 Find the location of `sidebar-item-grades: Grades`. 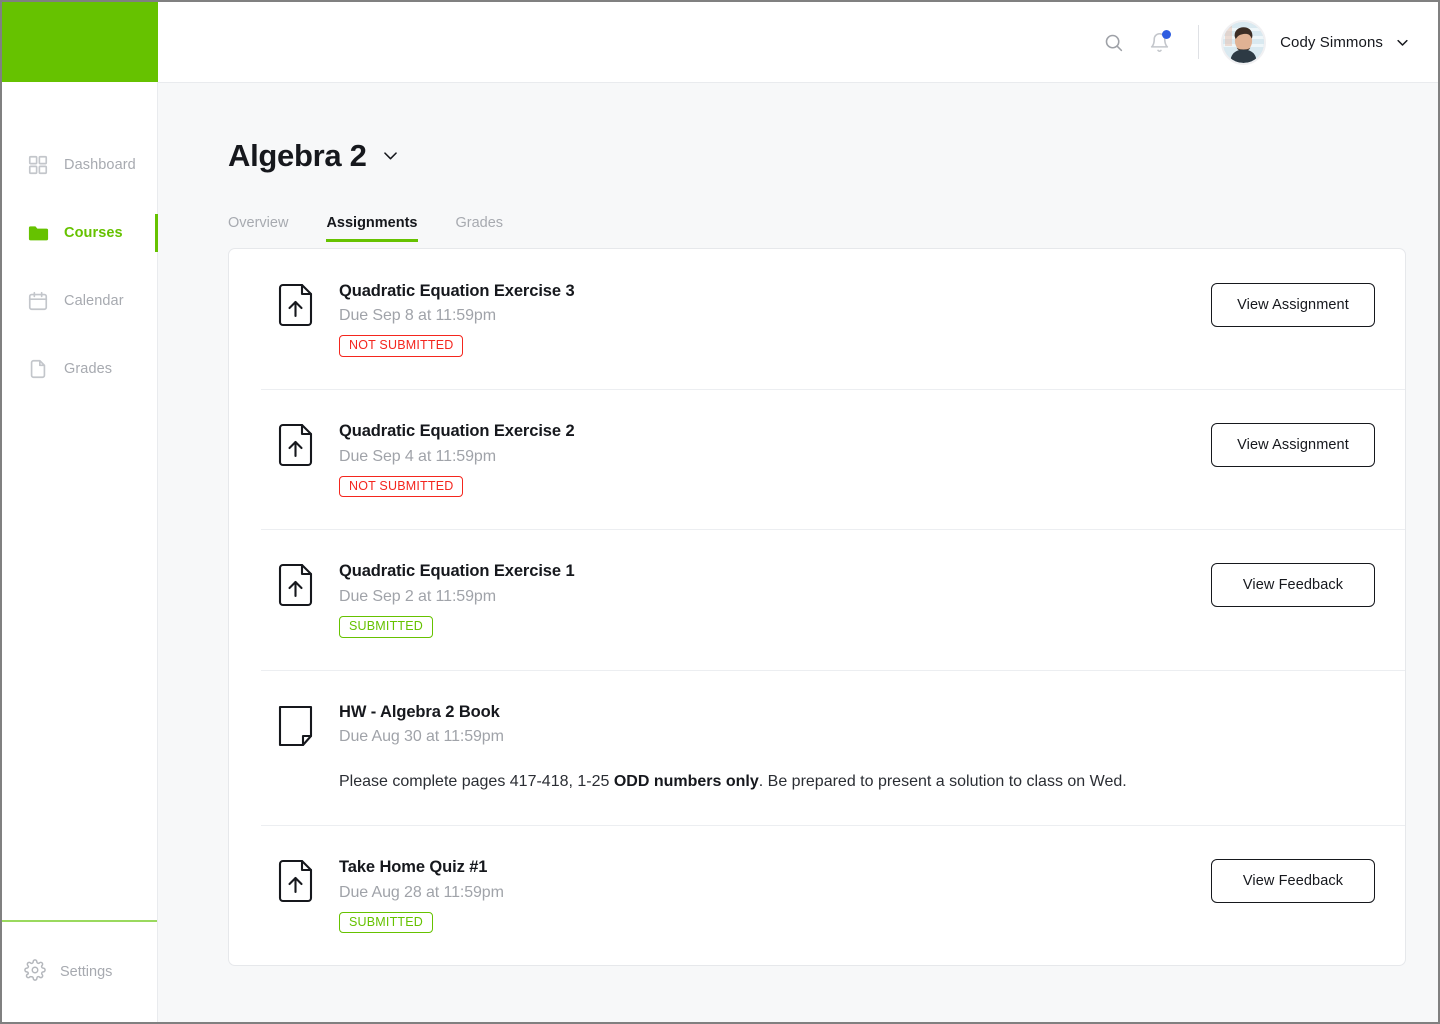

sidebar-item-grades: Grades is located at coordinates (79, 369).